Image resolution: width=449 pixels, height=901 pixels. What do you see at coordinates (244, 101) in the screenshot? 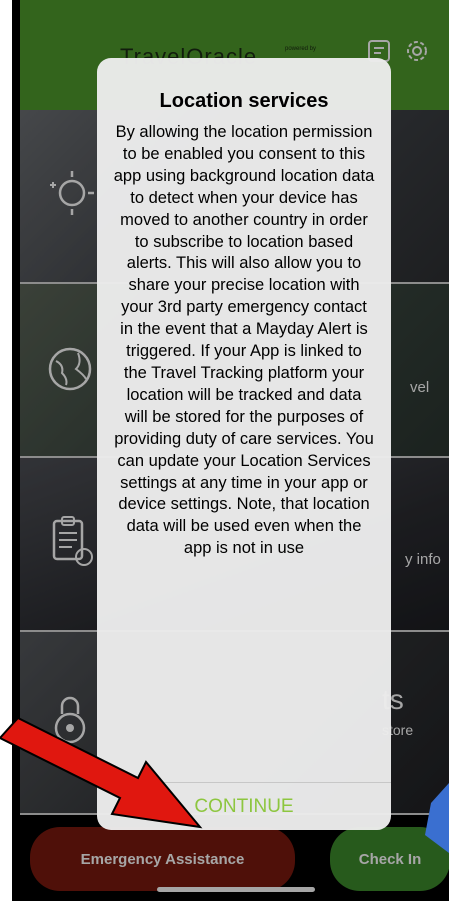
I see `dialog-title: Location services` at bounding box center [244, 101].